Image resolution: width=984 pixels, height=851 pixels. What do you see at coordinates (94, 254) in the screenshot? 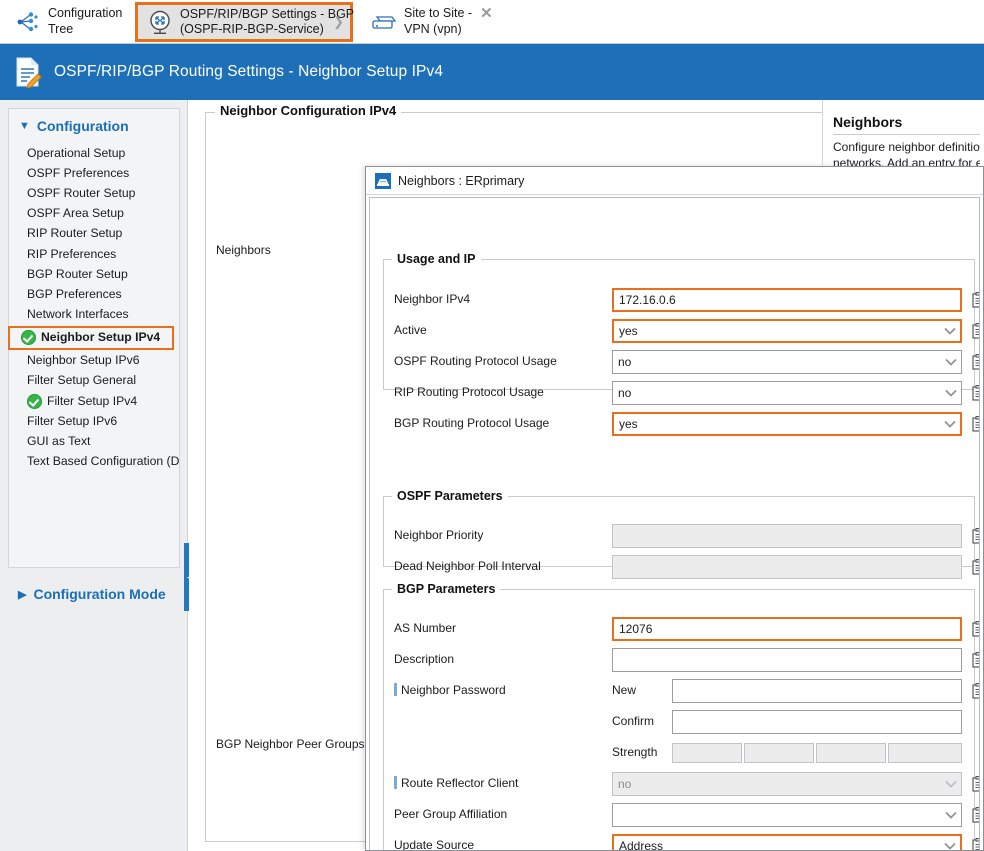
I see `sidebar-item-rip-preferences: RIP Preferences` at bounding box center [94, 254].